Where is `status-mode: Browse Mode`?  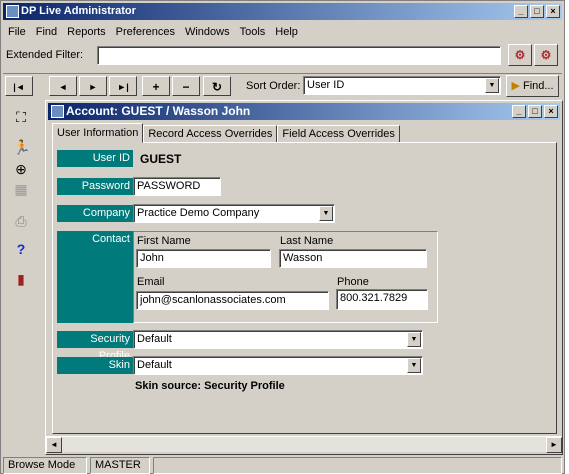
status-mode: Browse Mode is located at coordinates (45, 465).